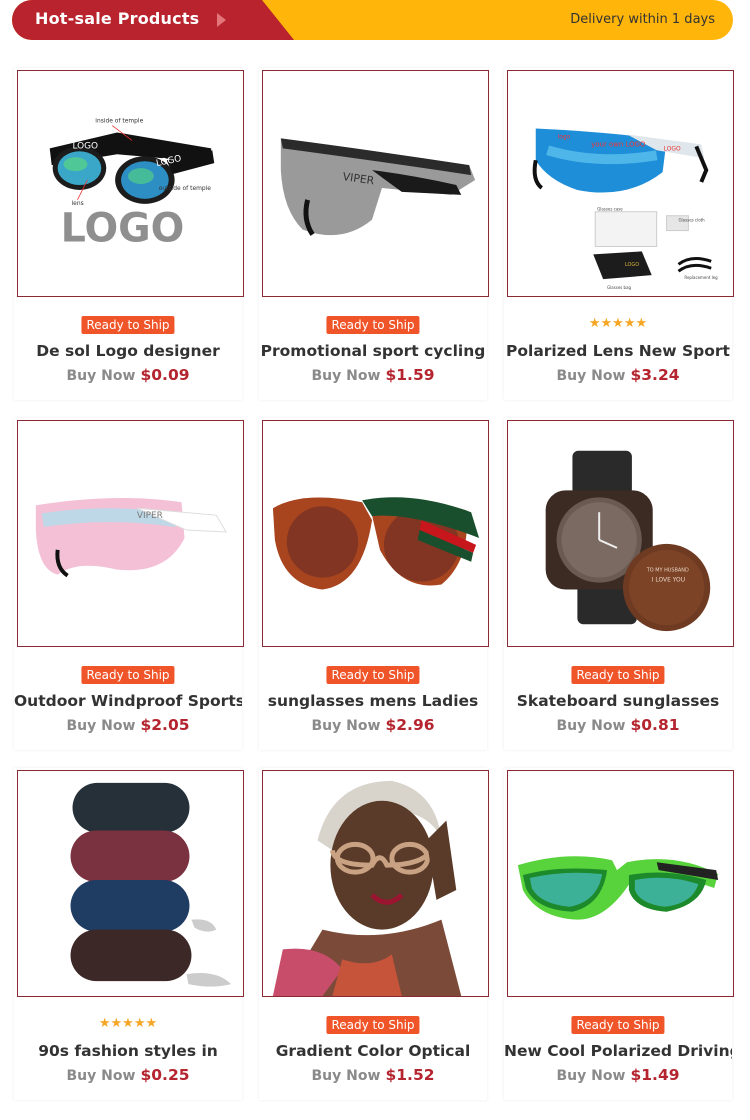 This screenshot has width=750, height=1120. What do you see at coordinates (619, 287) in the screenshot?
I see `svg-text: Glasses bag` at bounding box center [619, 287].